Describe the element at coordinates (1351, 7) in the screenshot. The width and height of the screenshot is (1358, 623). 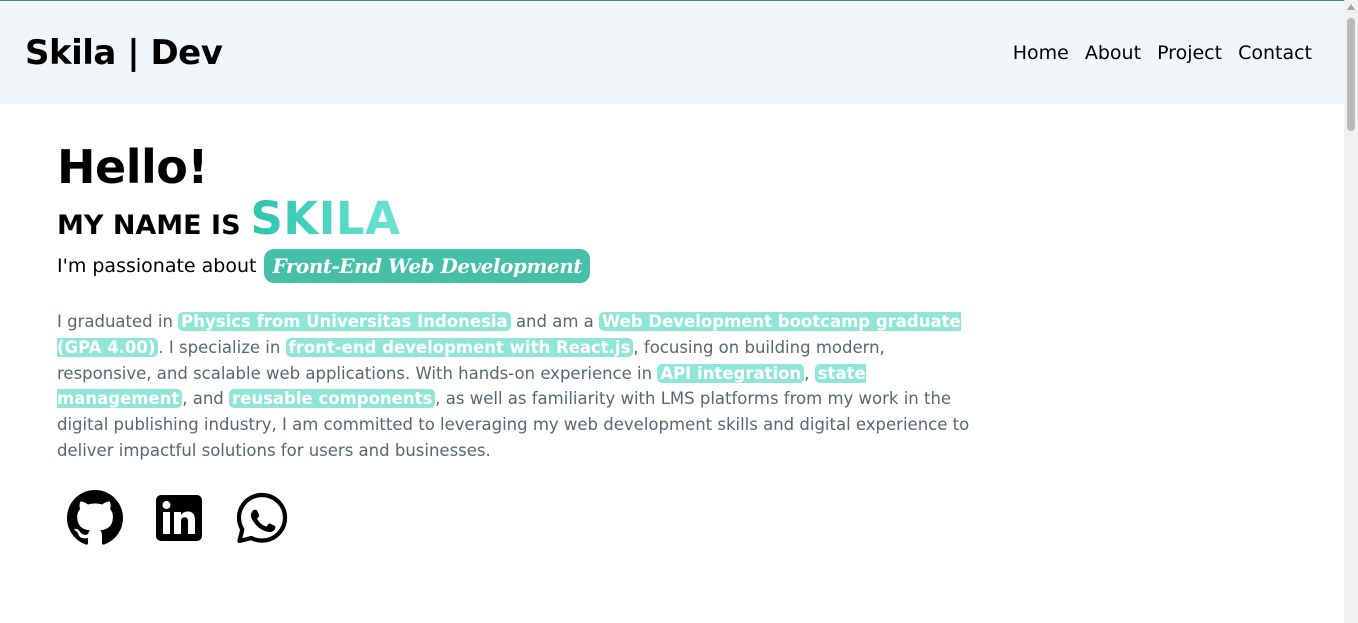
I see `scroll-up-icon` at that location.